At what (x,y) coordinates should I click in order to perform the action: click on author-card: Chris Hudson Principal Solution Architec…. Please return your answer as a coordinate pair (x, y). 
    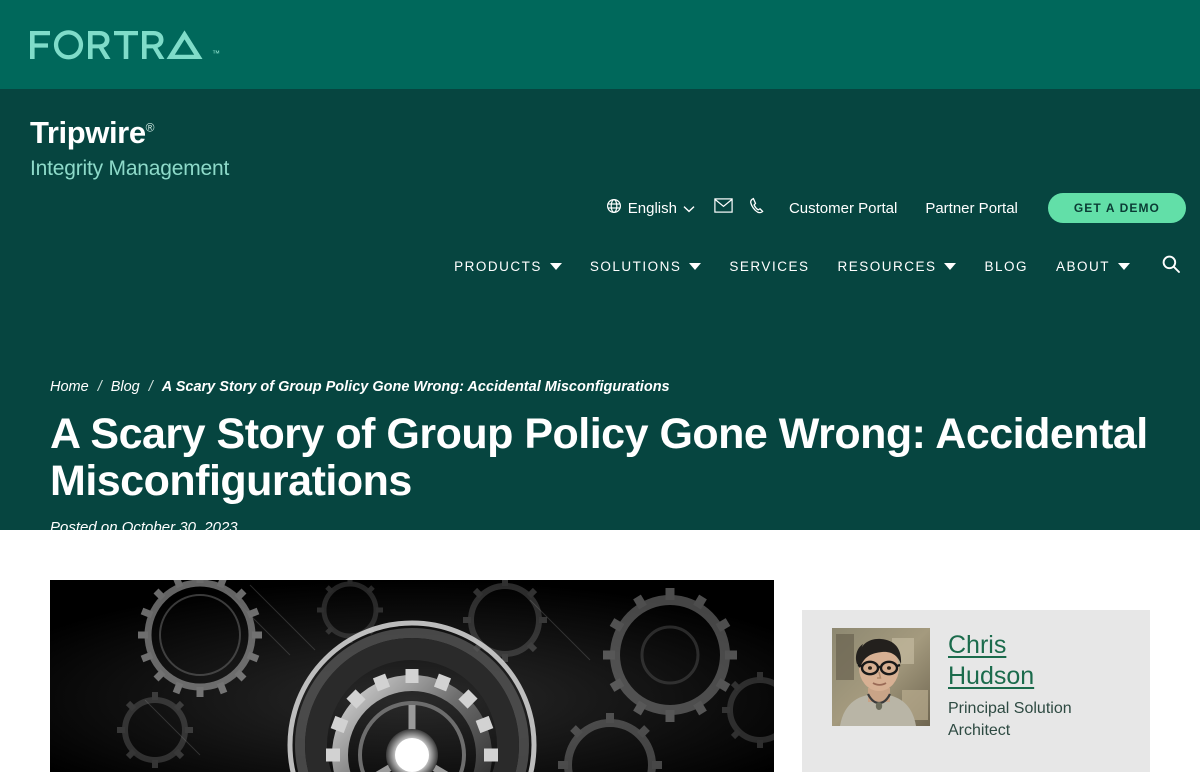
    Looking at the image, I should click on (976, 691).